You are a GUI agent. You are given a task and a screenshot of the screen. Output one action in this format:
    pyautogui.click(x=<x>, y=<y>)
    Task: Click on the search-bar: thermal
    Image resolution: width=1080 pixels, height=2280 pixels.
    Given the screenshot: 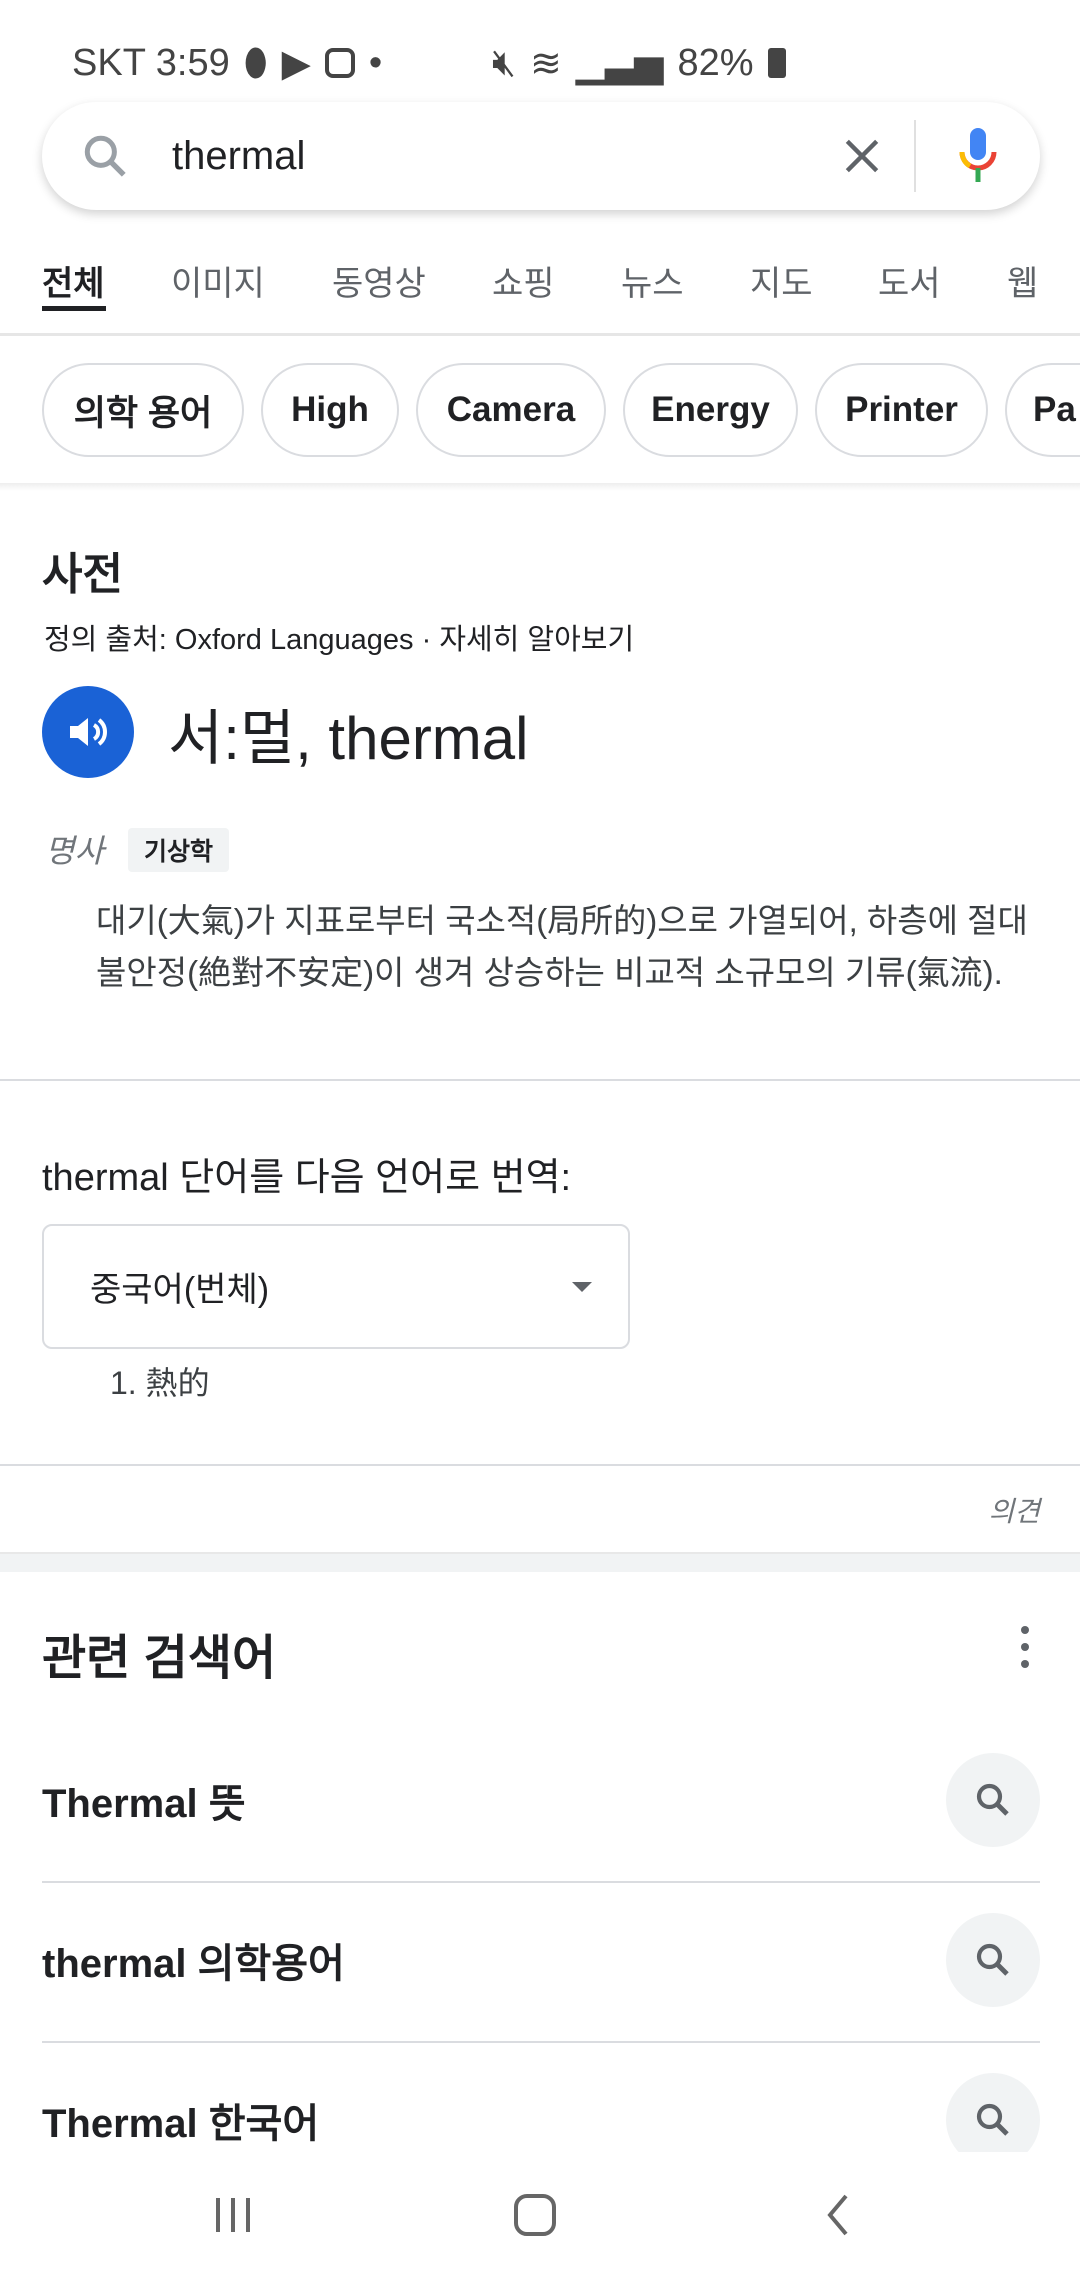 What is the action you would take?
    pyautogui.click(x=541, y=156)
    